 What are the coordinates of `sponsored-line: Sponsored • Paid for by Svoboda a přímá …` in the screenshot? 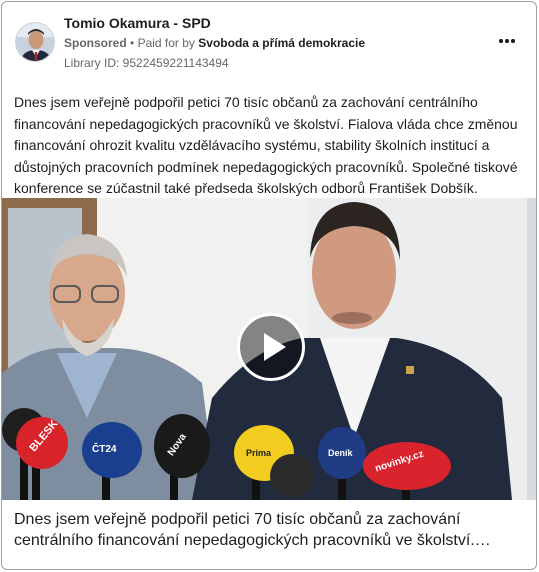 It's located at (214, 43).